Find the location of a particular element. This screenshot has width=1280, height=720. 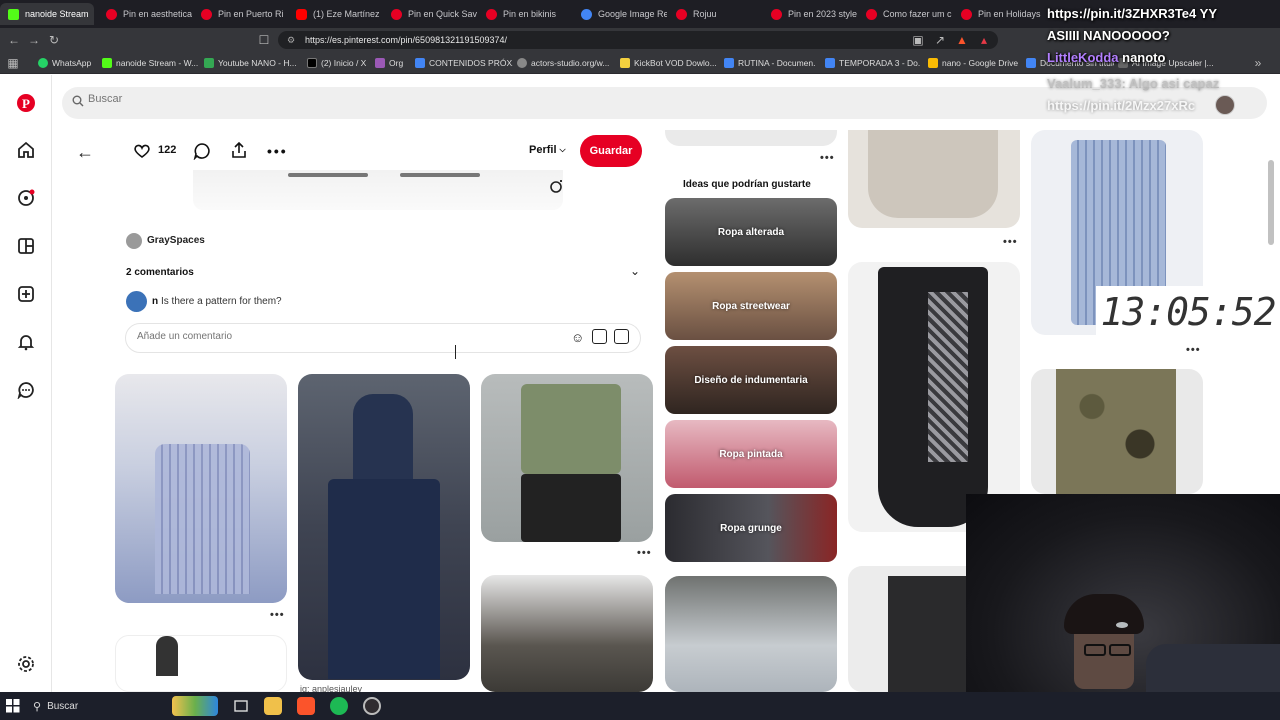

more-options-icon: ••• is located at coordinates (277, 151).